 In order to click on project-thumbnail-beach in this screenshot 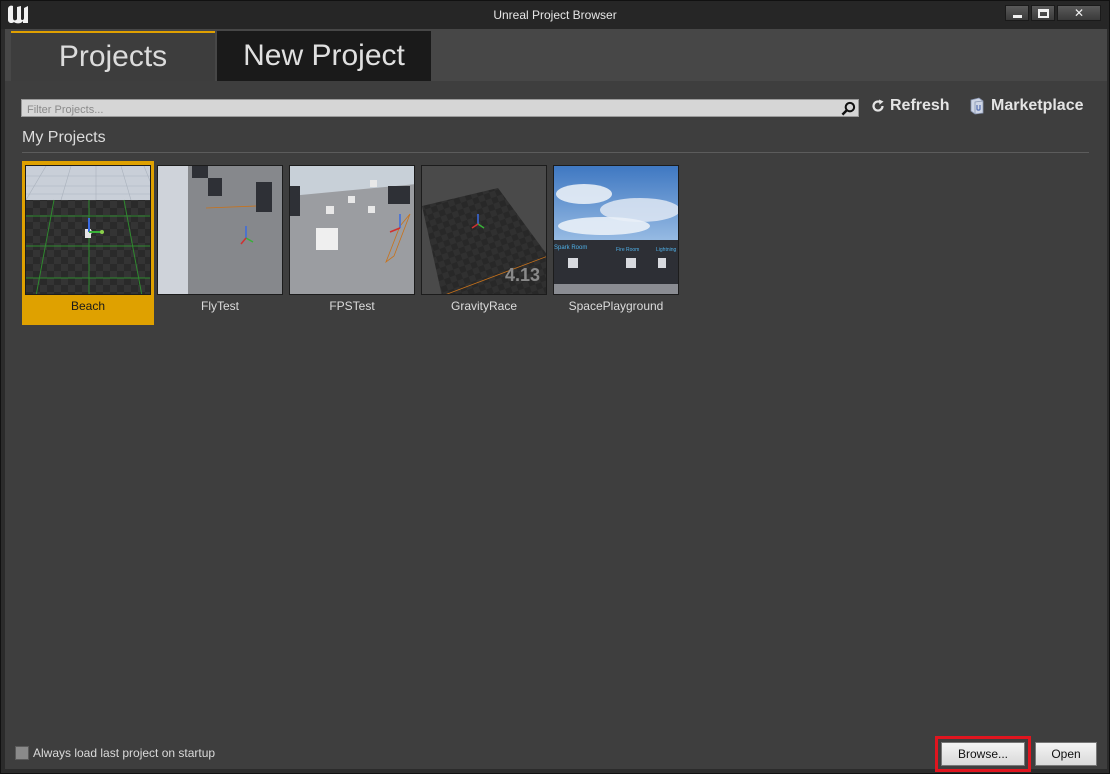, I will do `click(88, 230)`.